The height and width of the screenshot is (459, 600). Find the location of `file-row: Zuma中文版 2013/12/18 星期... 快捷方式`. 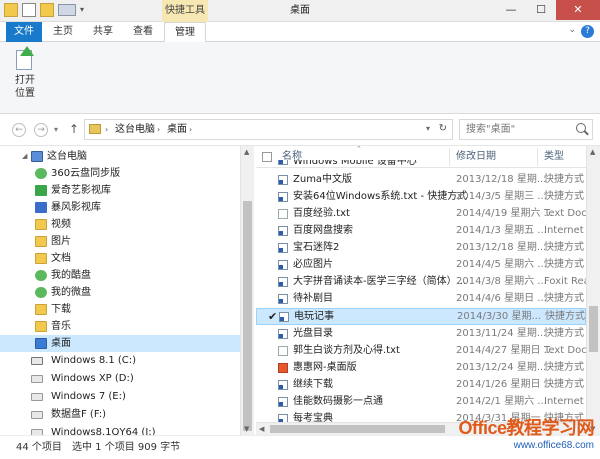

file-row: Zuma中文版 2013/12/18 星期... 快捷方式 is located at coordinates (421, 180).